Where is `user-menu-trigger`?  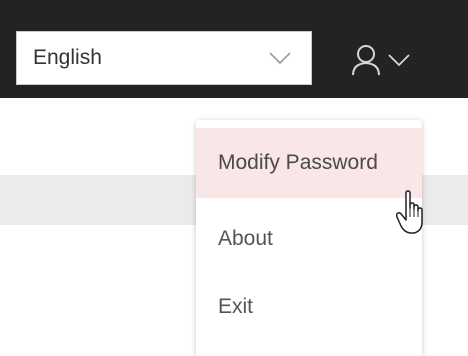 user-menu-trigger is located at coordinates (386, 60).